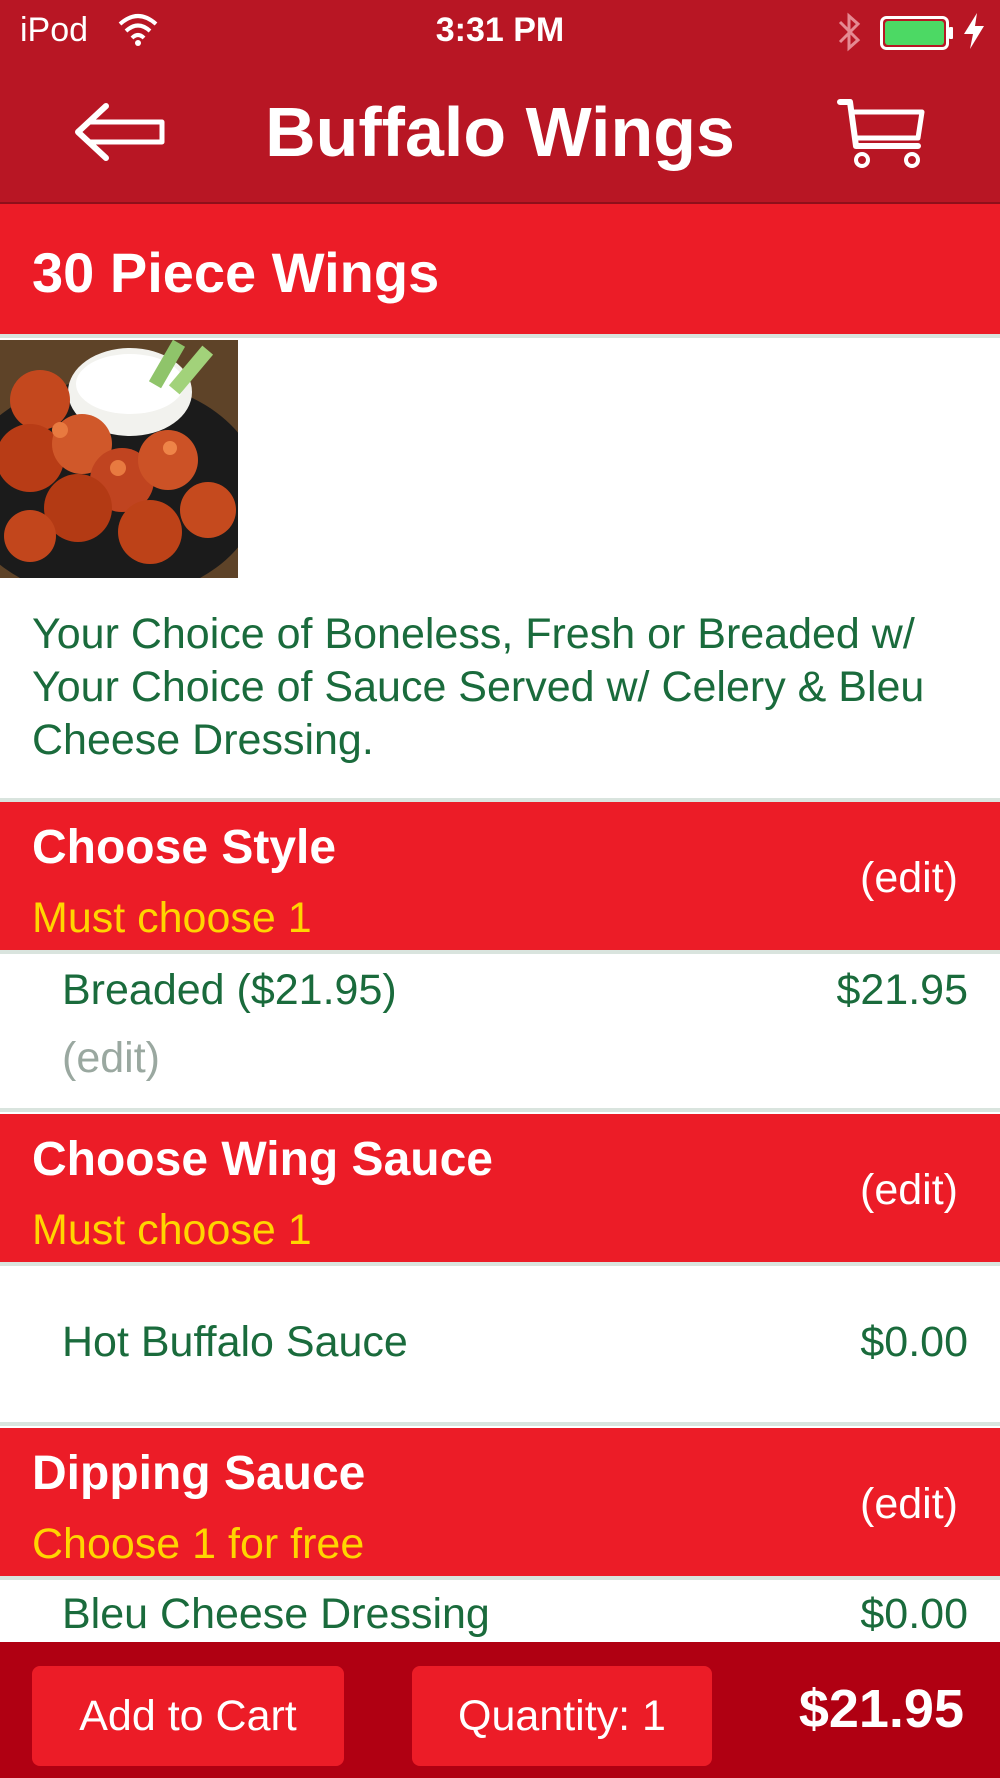  What do you see at coordinates (974, 31) in the screenshot?
I see `charging-icon` at bounding box center [974, 31].